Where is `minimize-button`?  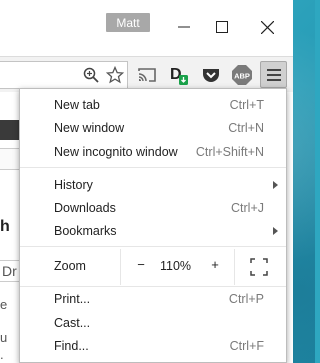 minimize-button is located at coordinates (184, 27).